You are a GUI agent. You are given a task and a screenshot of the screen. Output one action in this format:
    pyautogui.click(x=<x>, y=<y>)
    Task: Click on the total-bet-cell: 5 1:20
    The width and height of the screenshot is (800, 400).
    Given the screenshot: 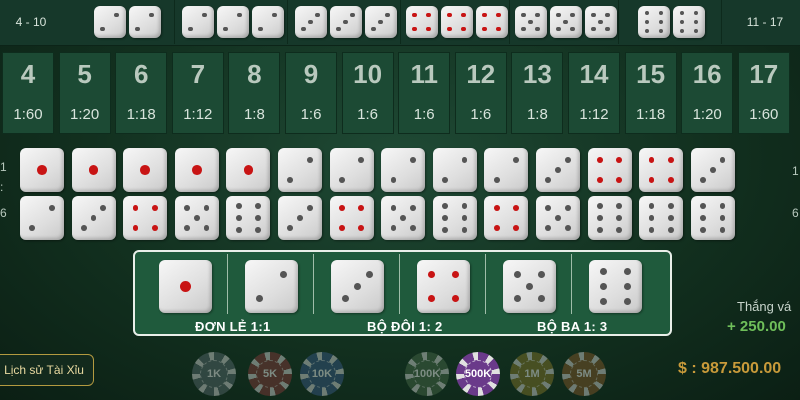 What is the action you would take?
    pyautogui.click(x=84, y=93)
    